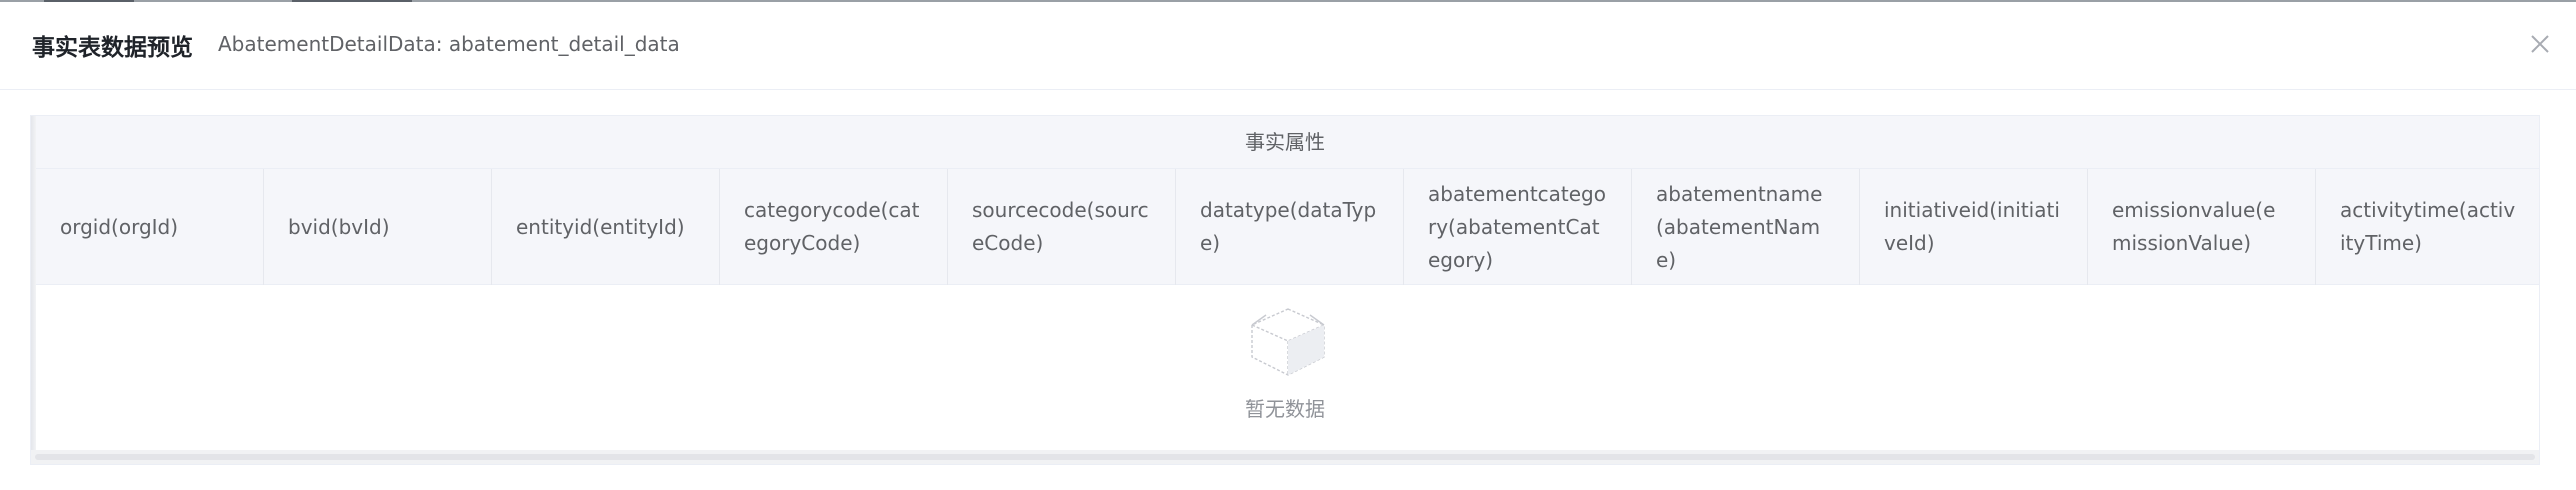 This screenshot has width=2576, height=490. Describe the element at coordinates (606, 227) in the screenshot. I see `column-header: entityid(entityId)` at that location.